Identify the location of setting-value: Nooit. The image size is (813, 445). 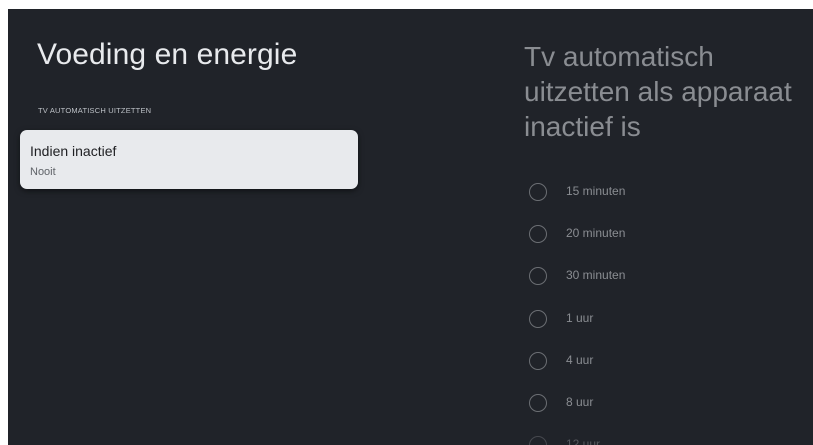
(43, 172).